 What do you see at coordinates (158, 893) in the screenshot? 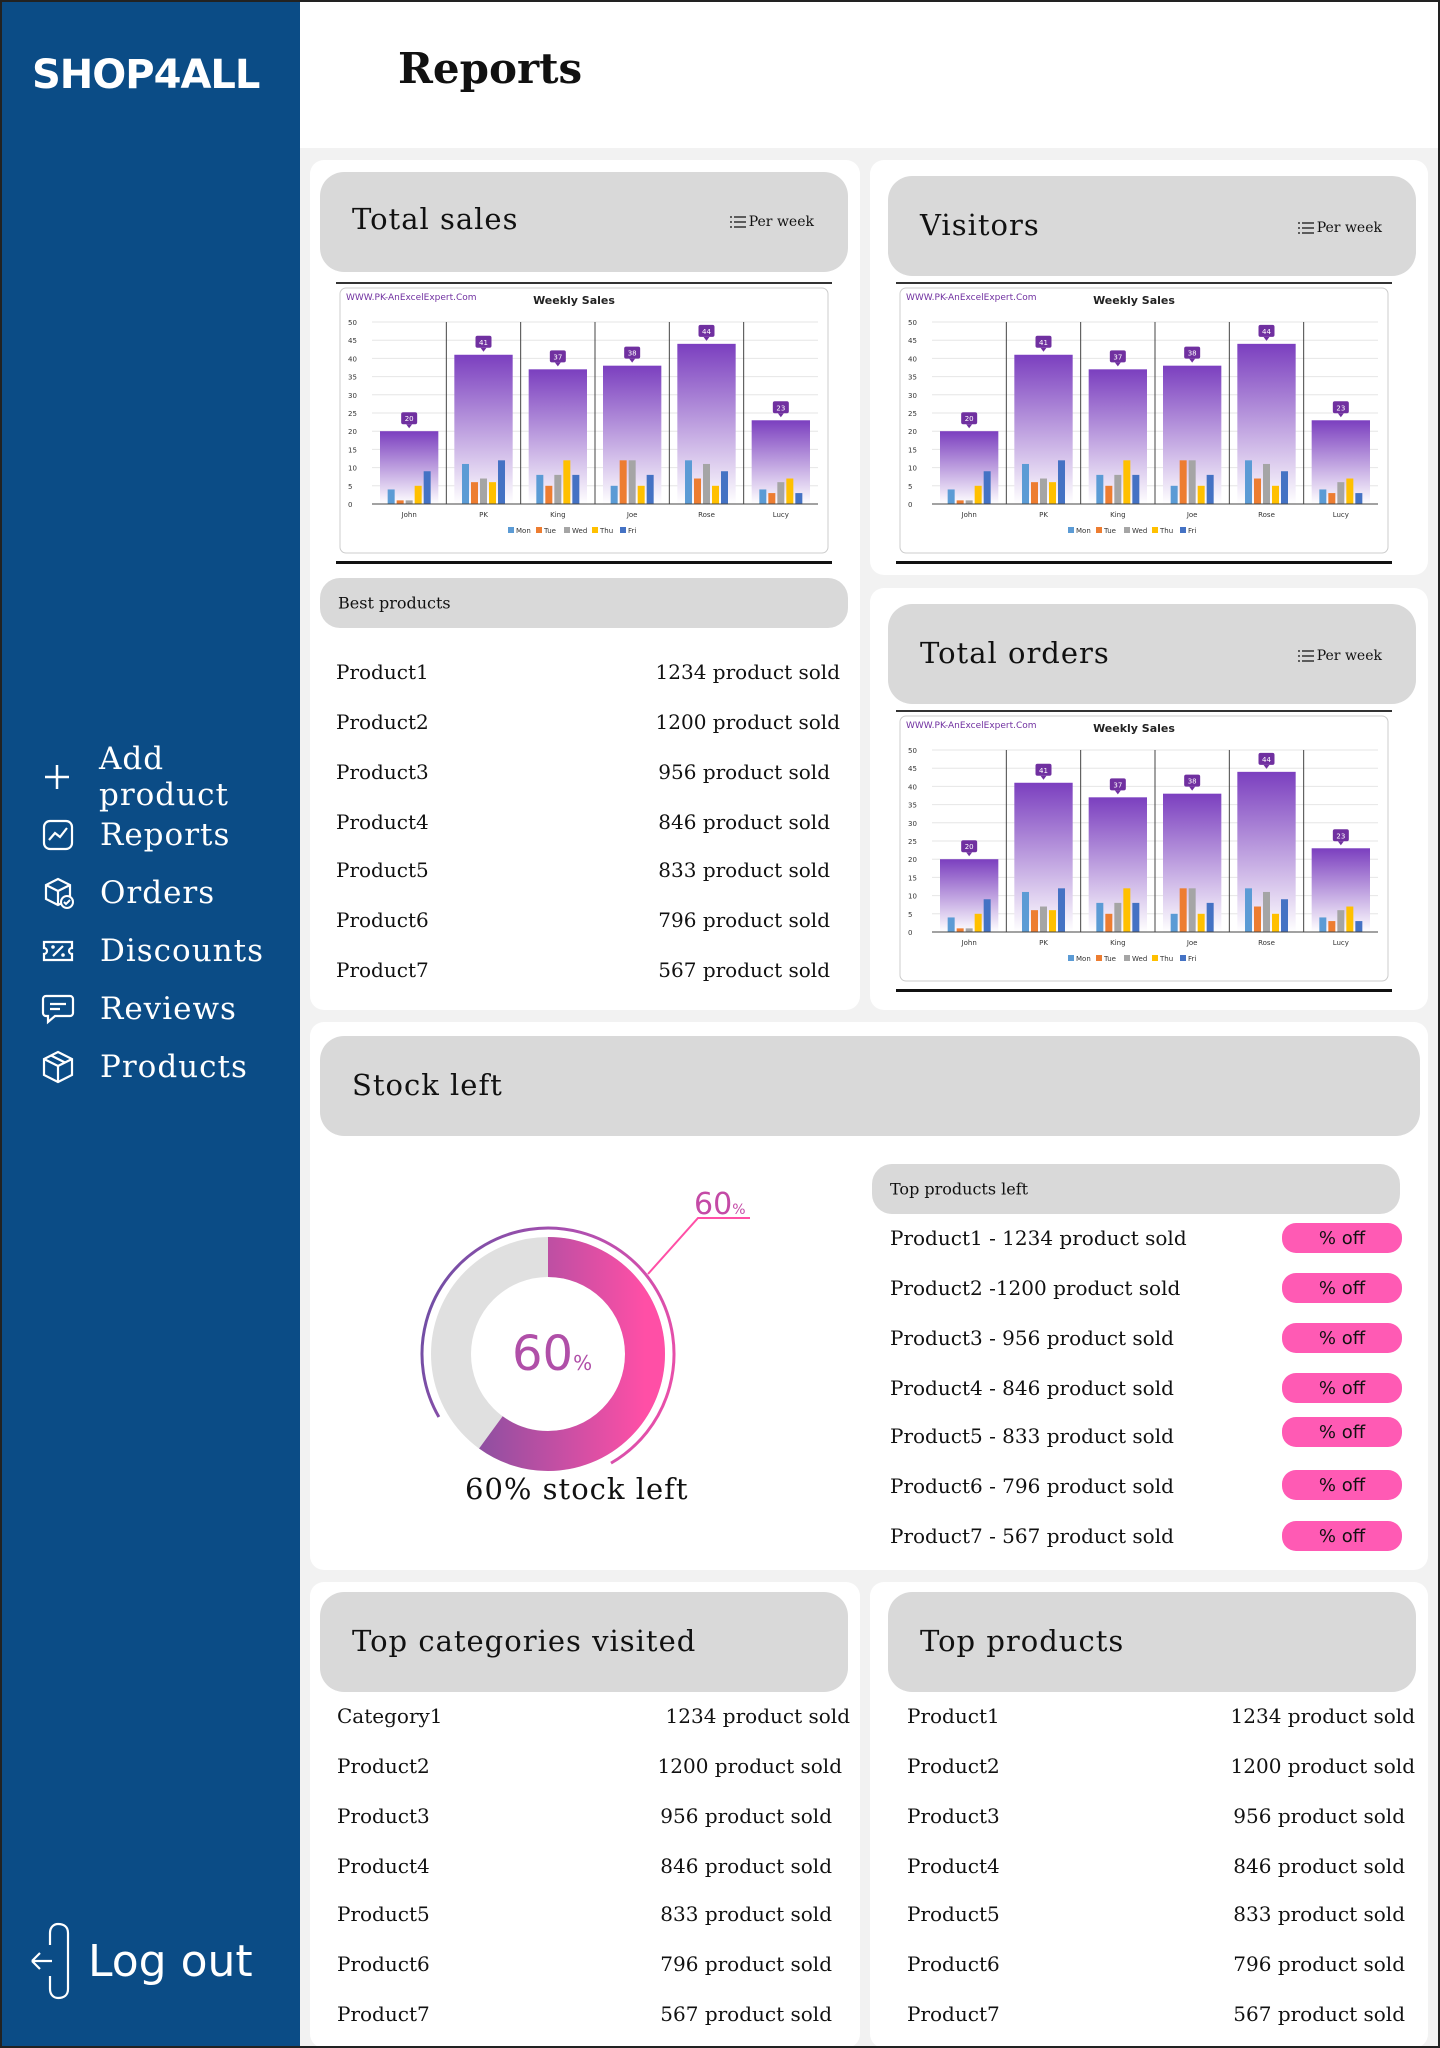
I see `sidebar-item-label: Orders` at bounding box center [158, 893].